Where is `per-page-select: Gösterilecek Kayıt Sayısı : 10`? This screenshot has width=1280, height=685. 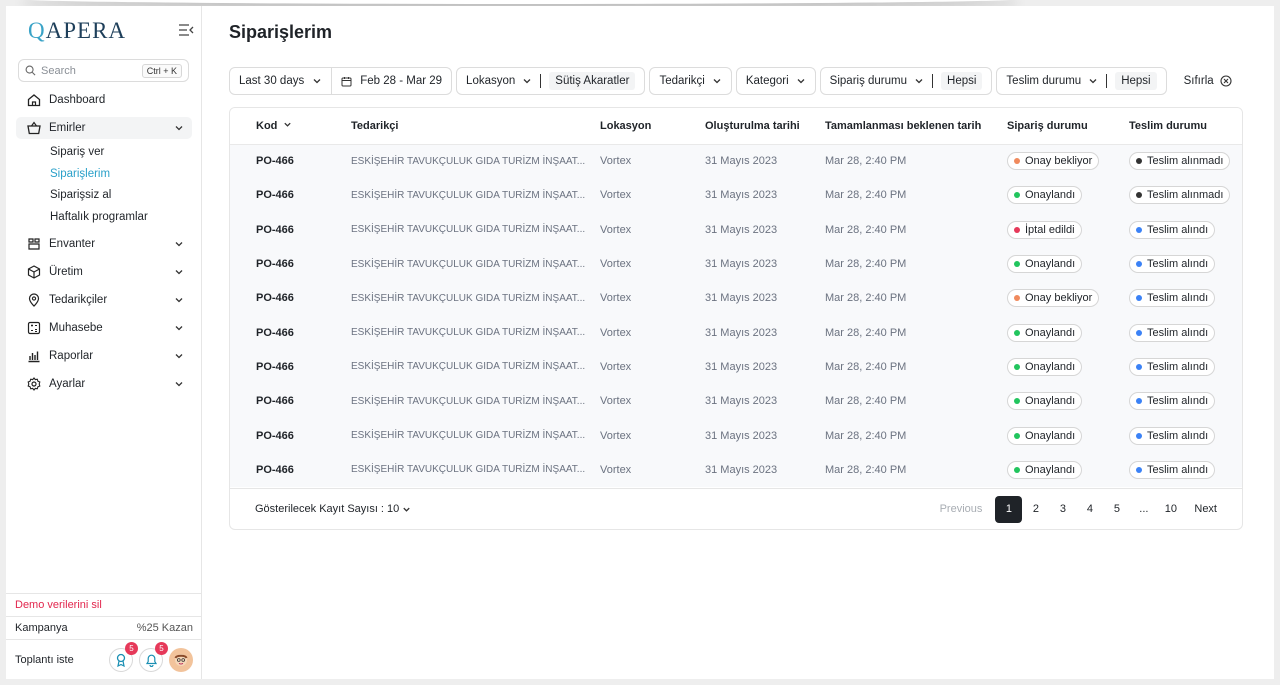 per-page-select: Gösterilecek Kayıt Sayısı : 10 is located at coordinates (333, 509).